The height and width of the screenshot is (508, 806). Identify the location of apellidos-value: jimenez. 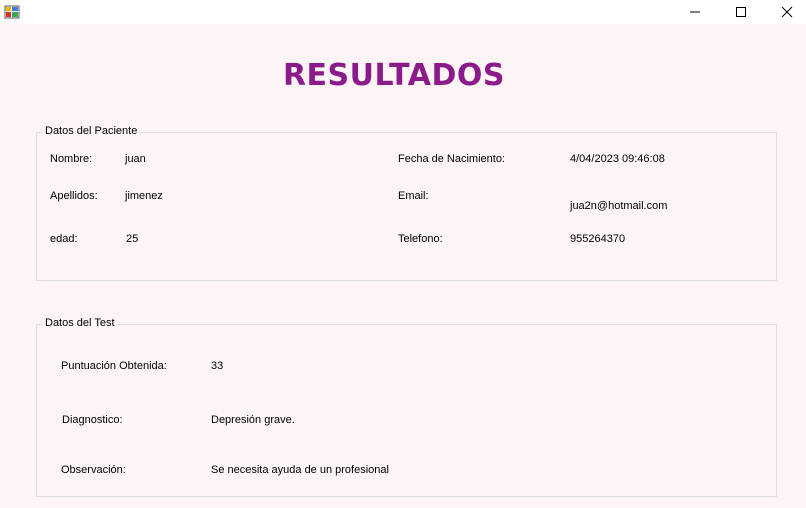
(144, 196).